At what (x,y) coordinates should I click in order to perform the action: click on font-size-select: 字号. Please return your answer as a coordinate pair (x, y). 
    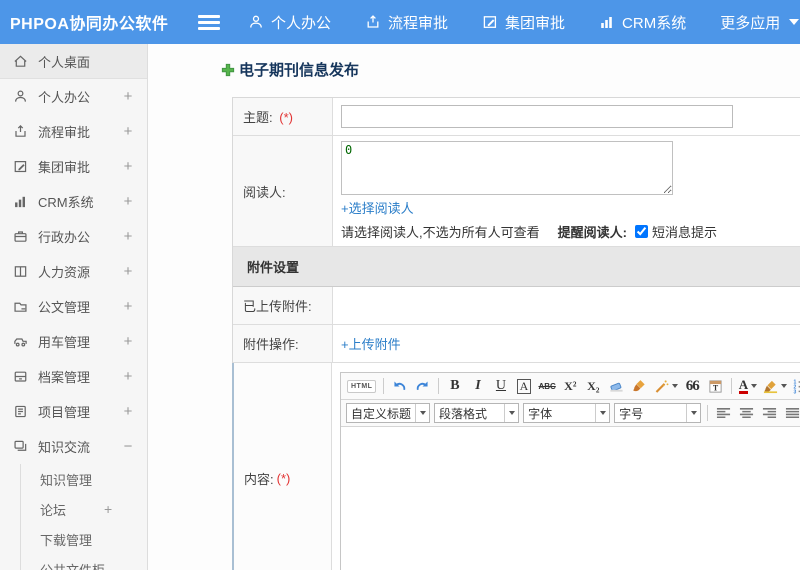
    Looking at the image, I should click on (658, 413).